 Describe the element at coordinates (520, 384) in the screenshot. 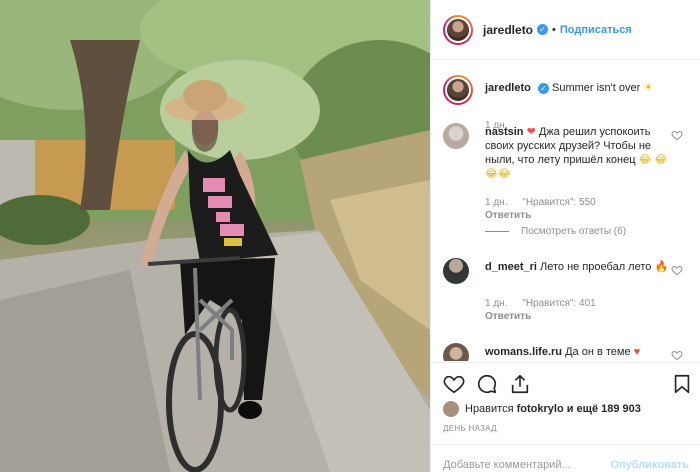

I see `share-arrow-icon` at that location.